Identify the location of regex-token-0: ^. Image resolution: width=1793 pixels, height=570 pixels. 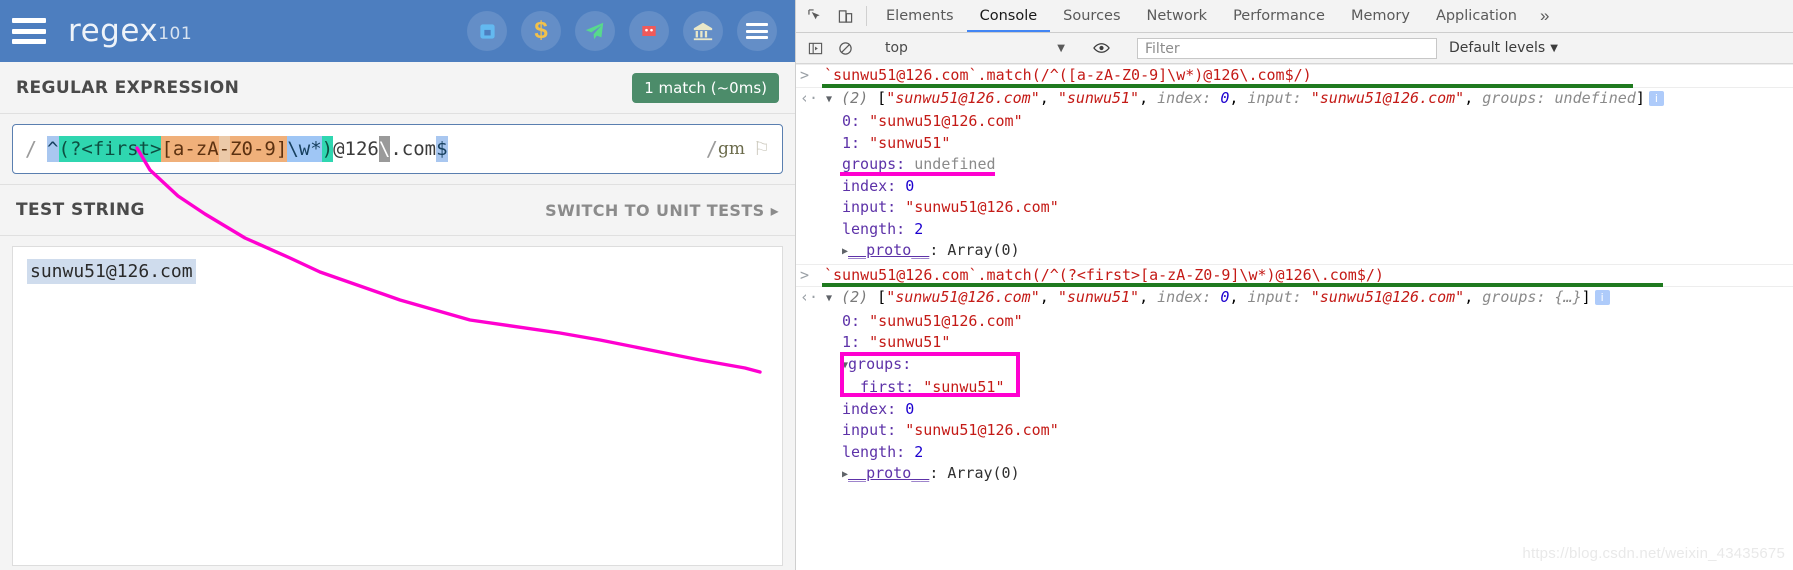
(53, 148).